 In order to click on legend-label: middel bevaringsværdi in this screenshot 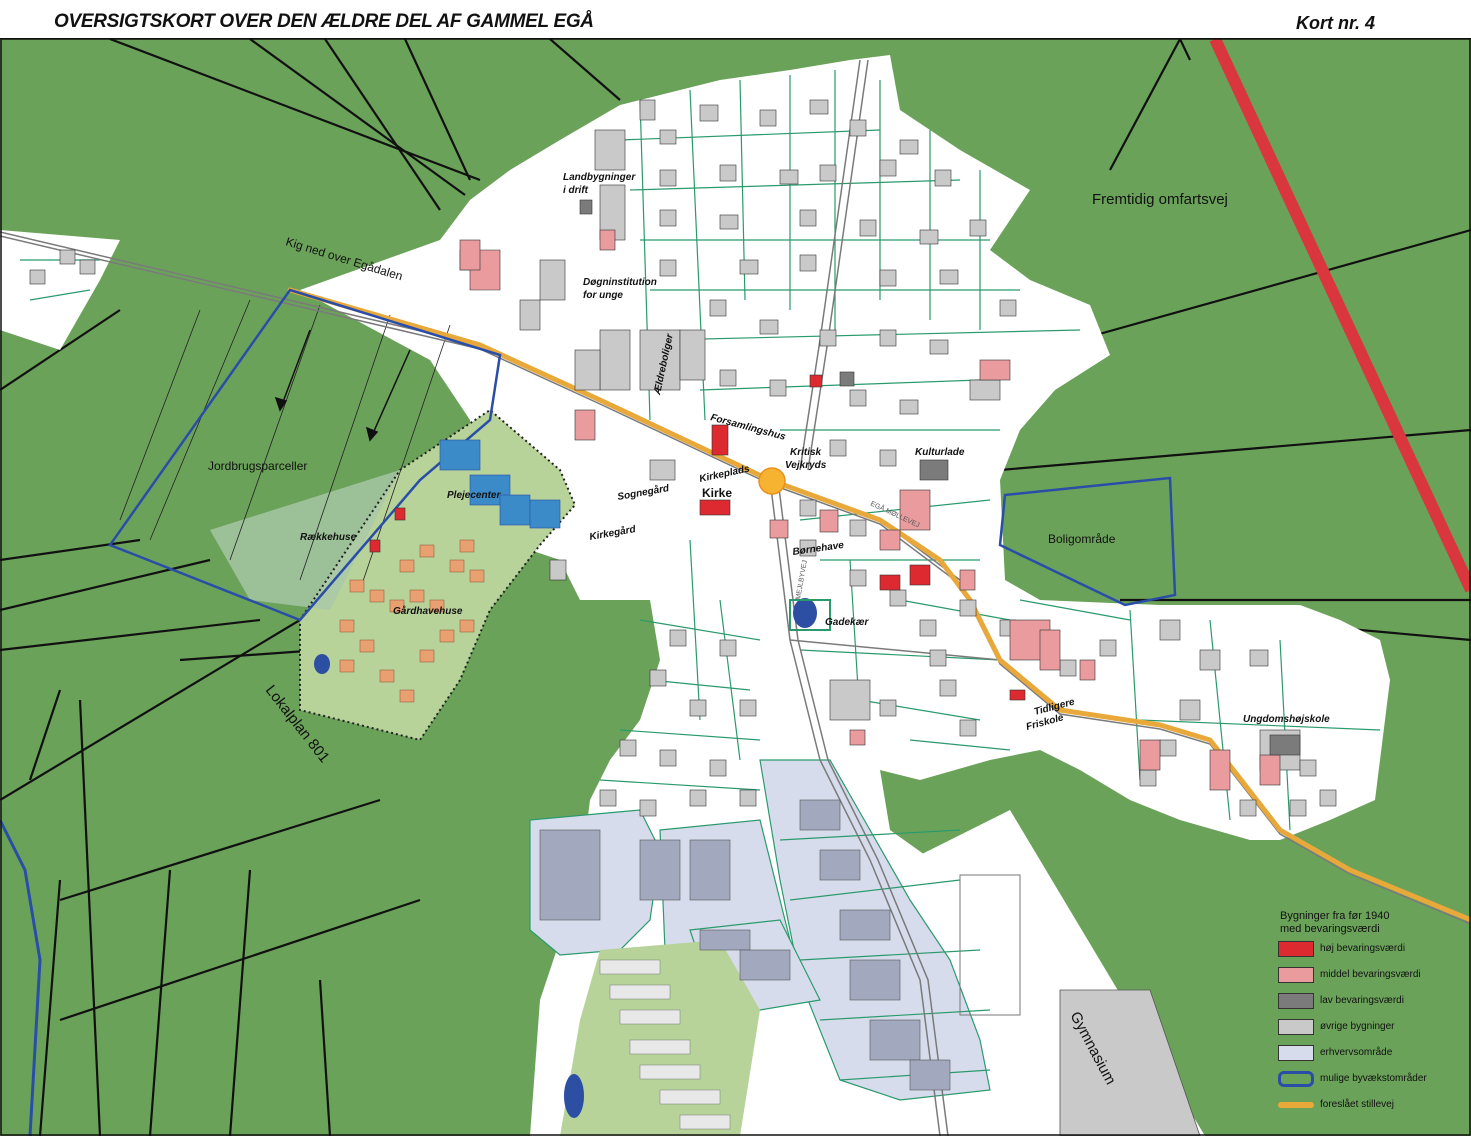, I will do `click(1370, 974)`.